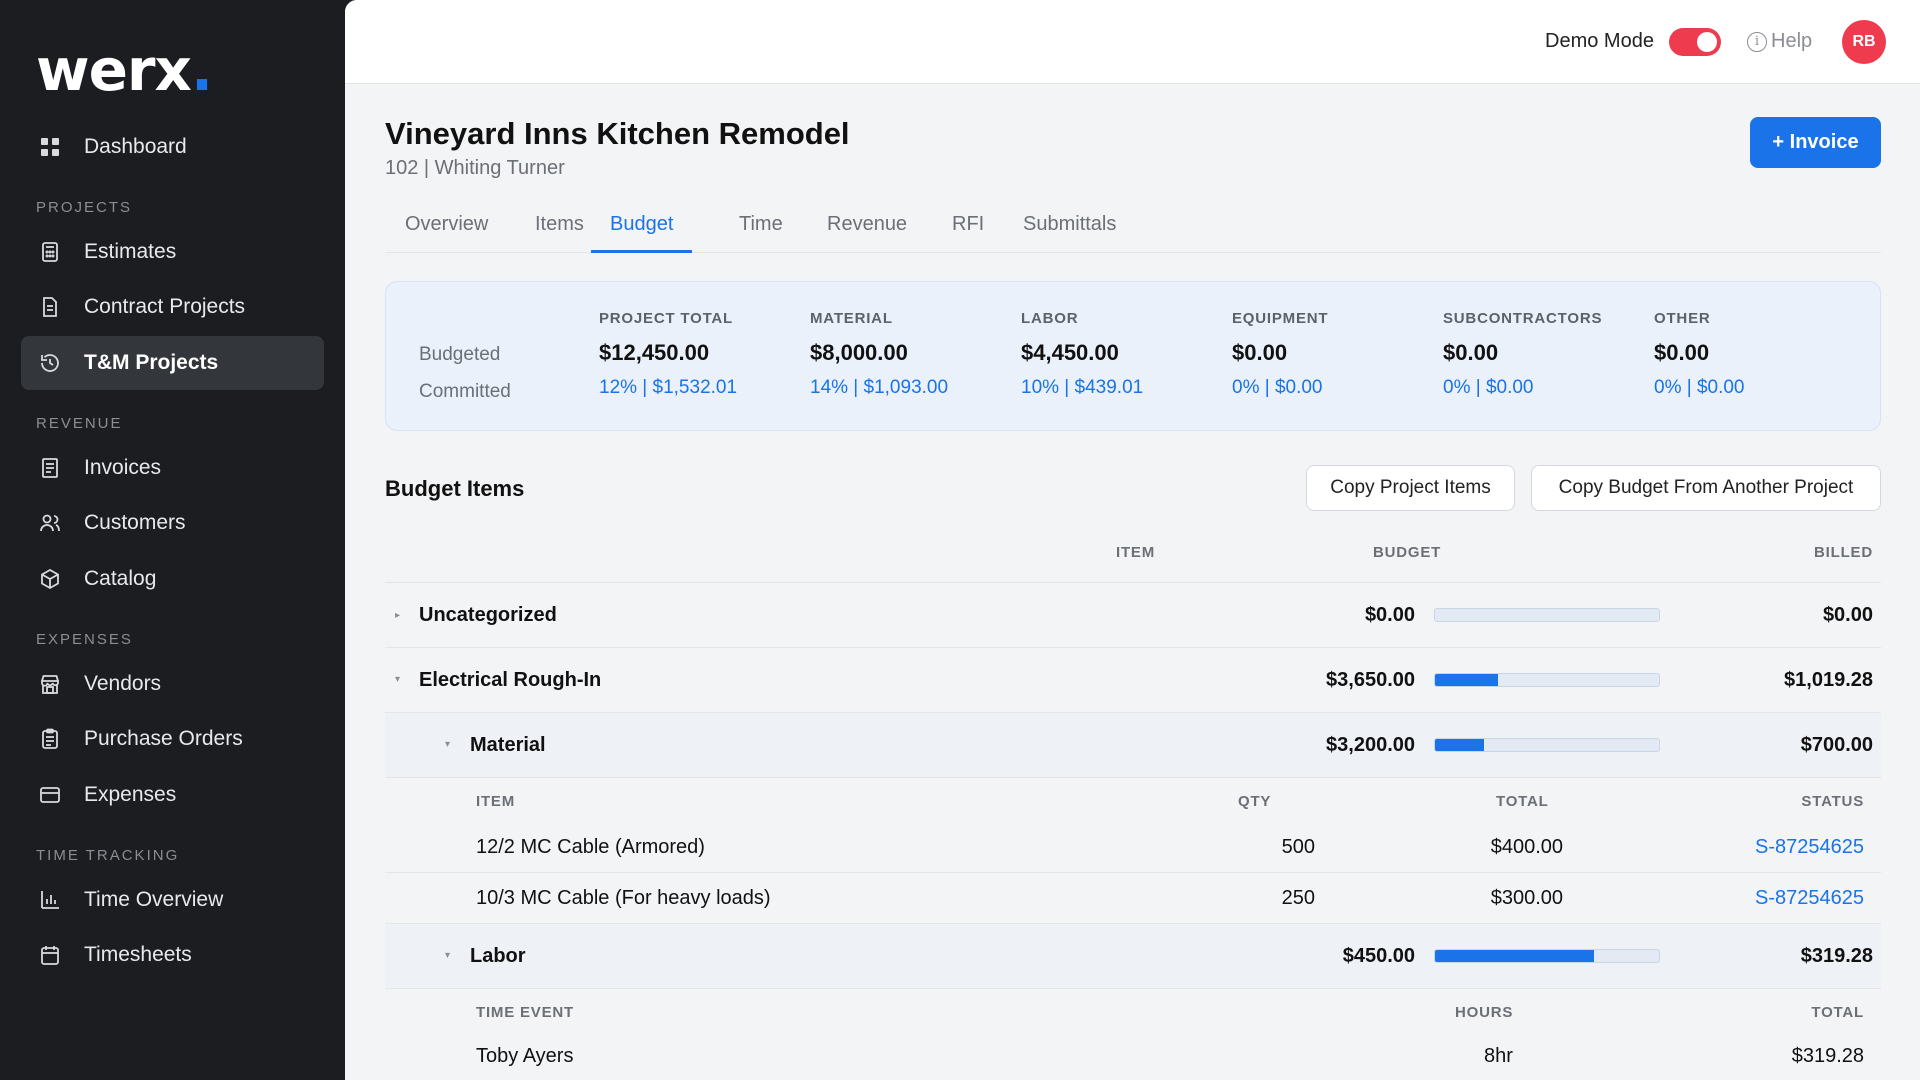 Image resolution: width=1920 pixels, height=1080 pixels. Describe the element at coordinates (1298, 847) in the screenshot. I see `line-item-qty: 500` at that location.